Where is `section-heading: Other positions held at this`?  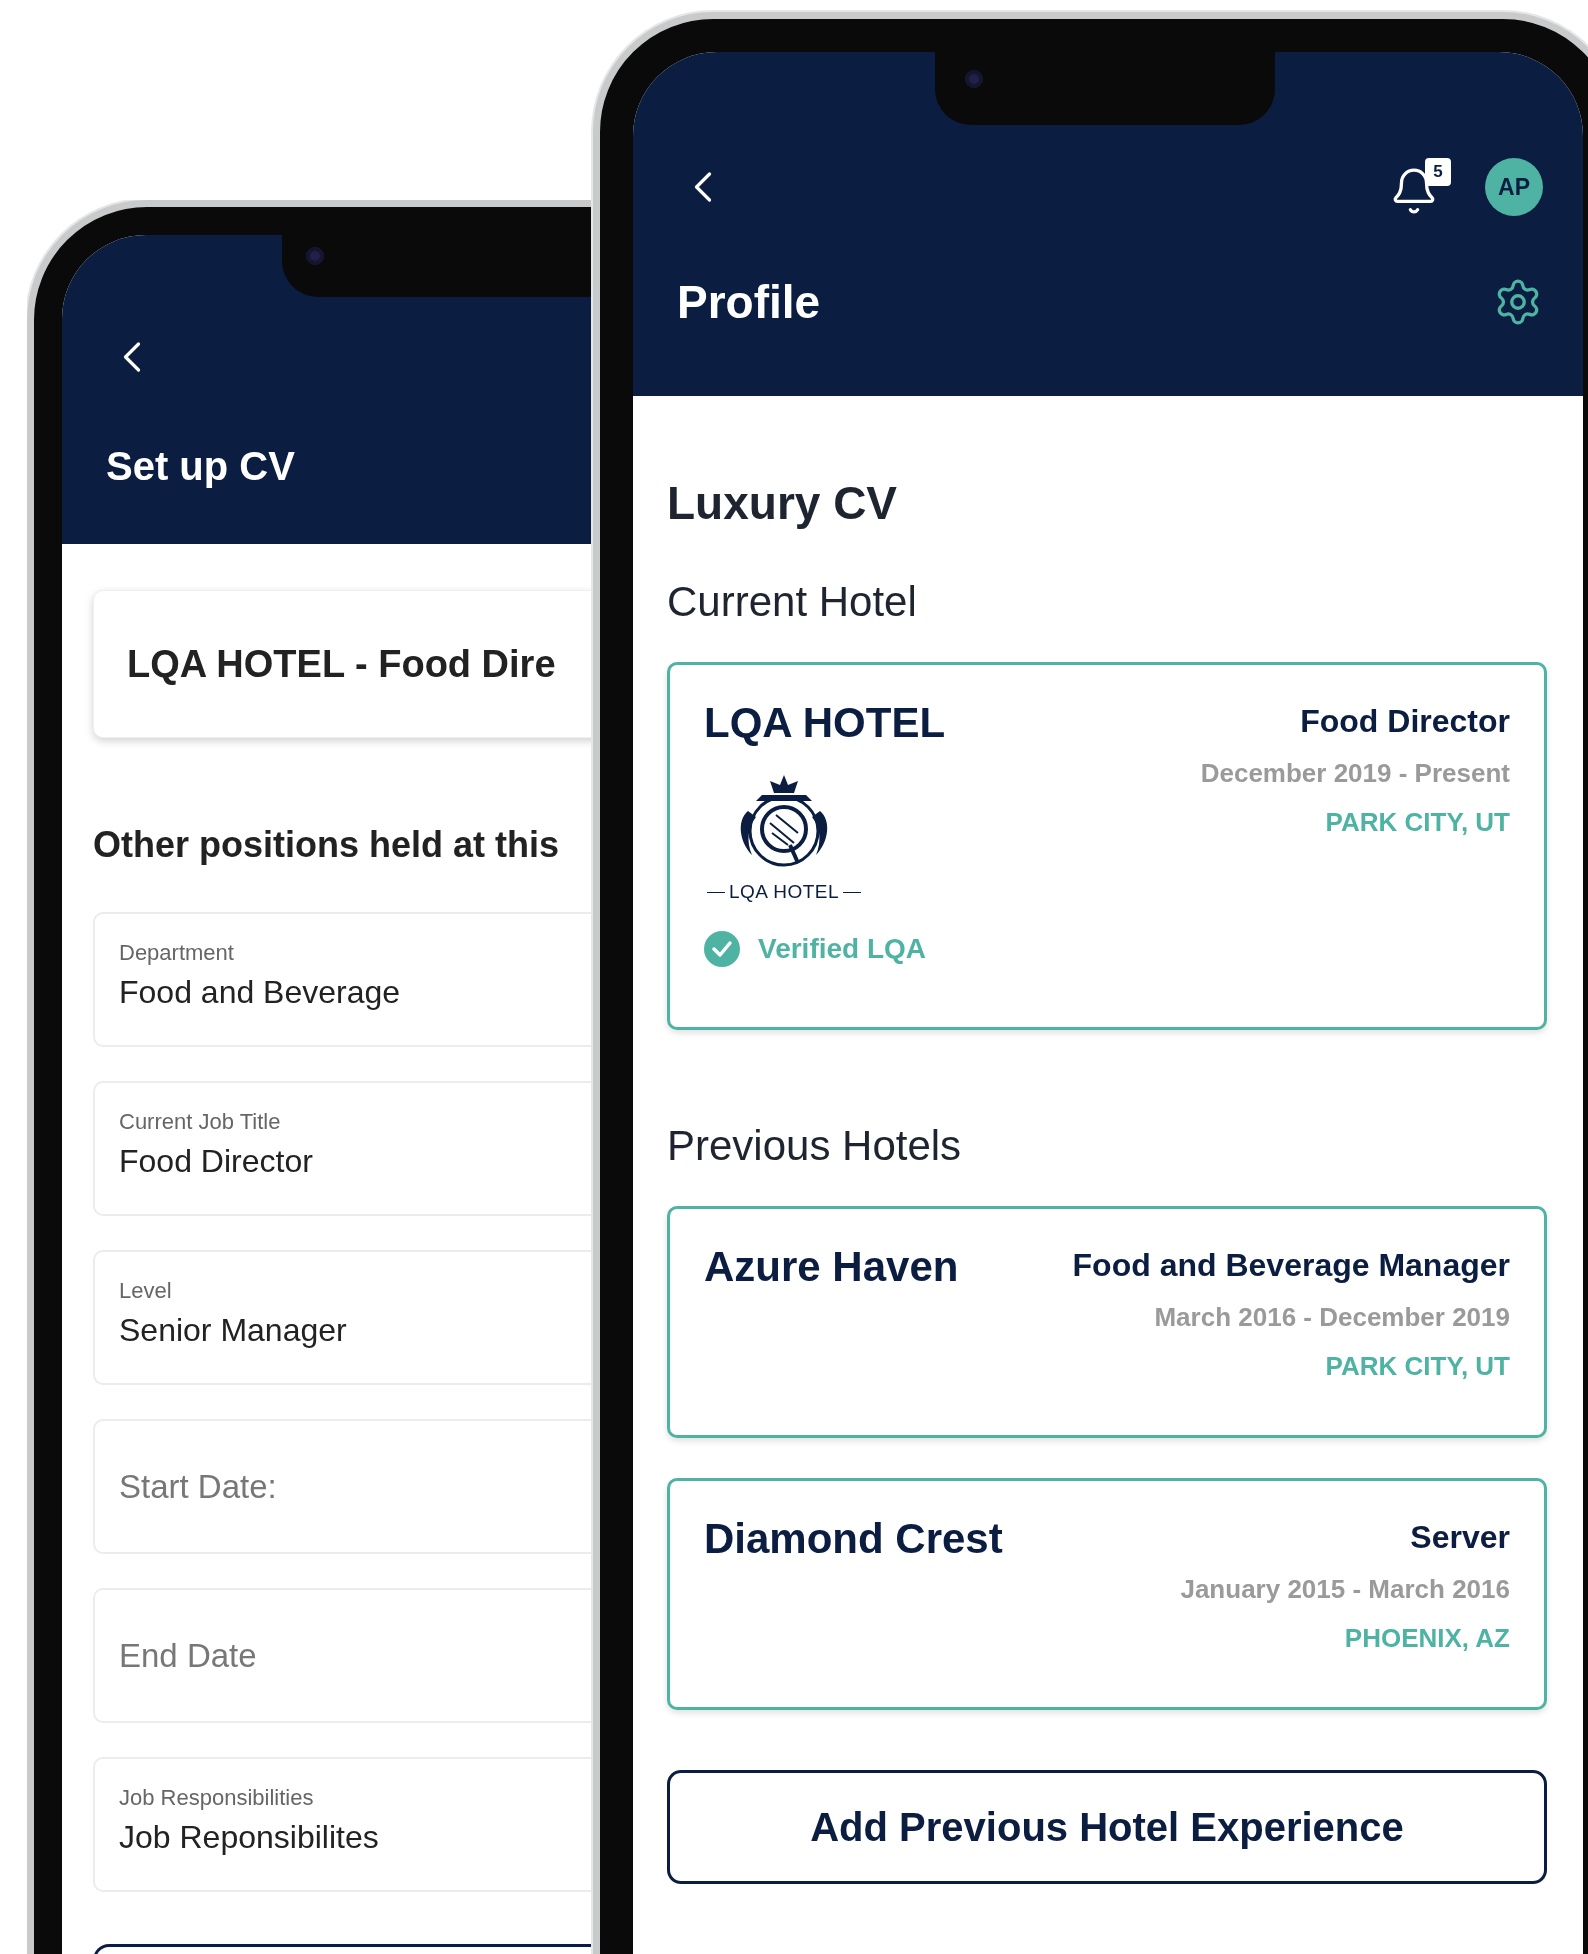 section-heading: Other positions held at this is located at coordinates (327, 845).